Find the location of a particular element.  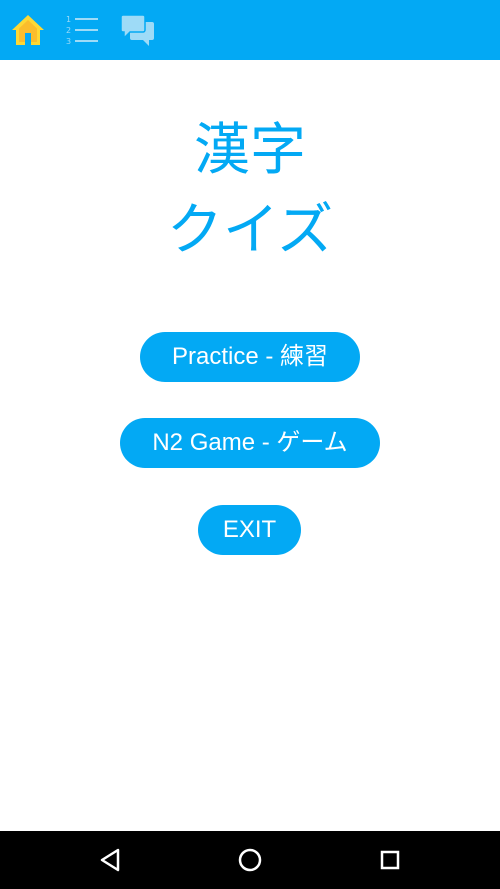

numbered-list-icon: 1 2 3 is located at coordinates (82, 30).